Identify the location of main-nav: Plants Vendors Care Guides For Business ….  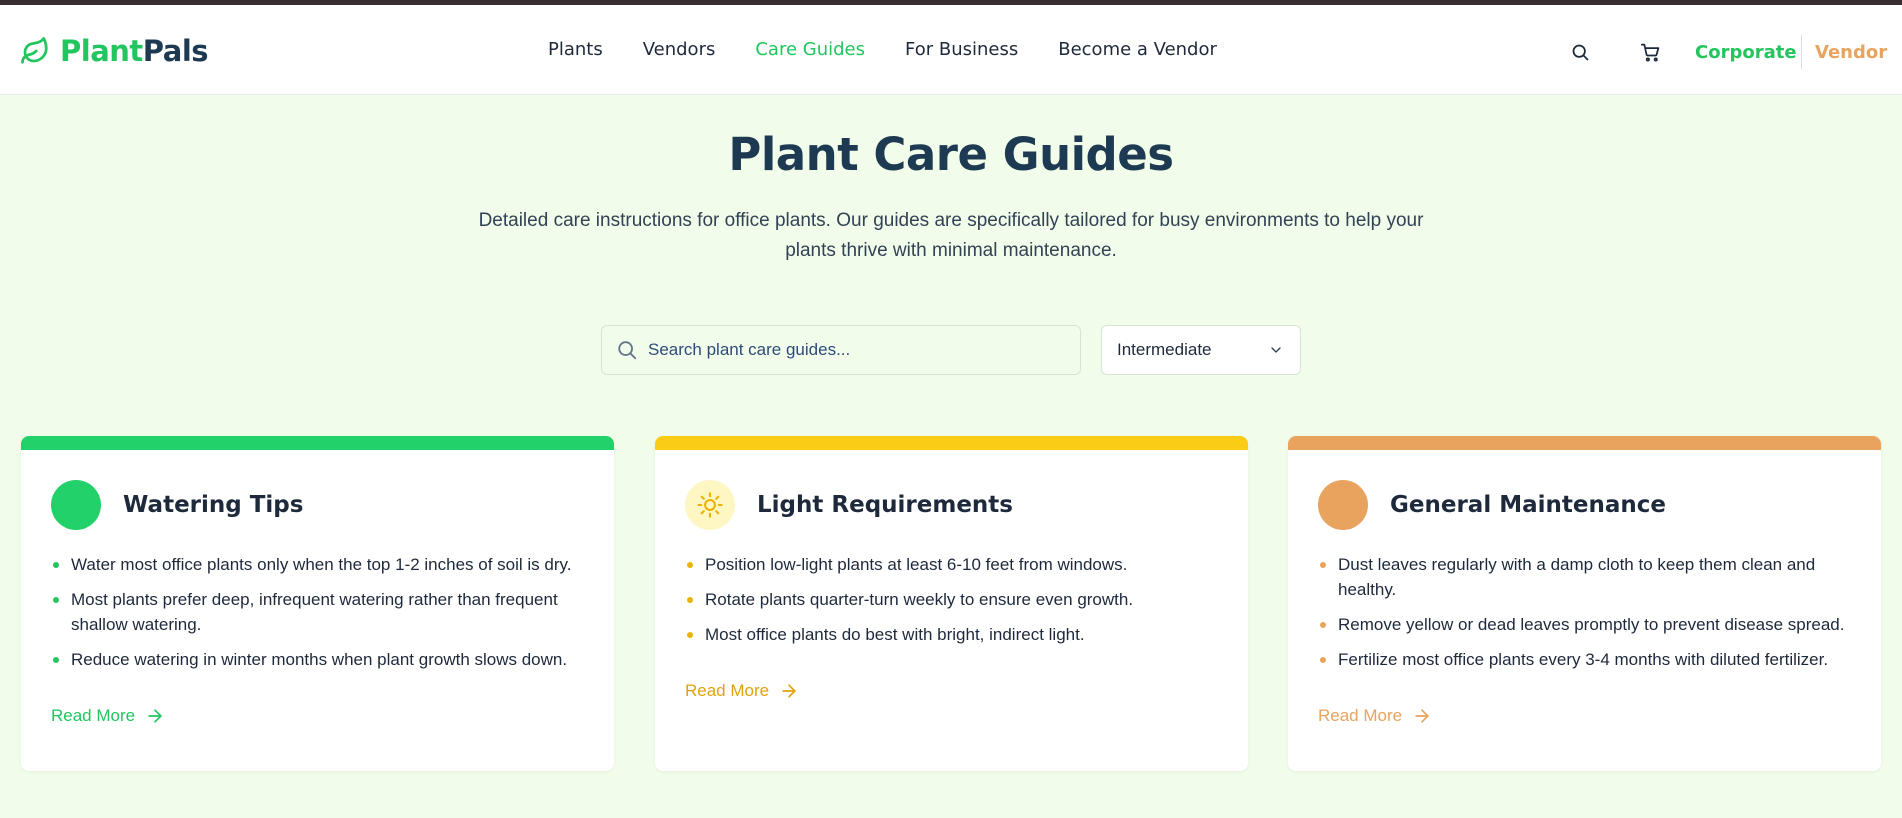
(882, 49).